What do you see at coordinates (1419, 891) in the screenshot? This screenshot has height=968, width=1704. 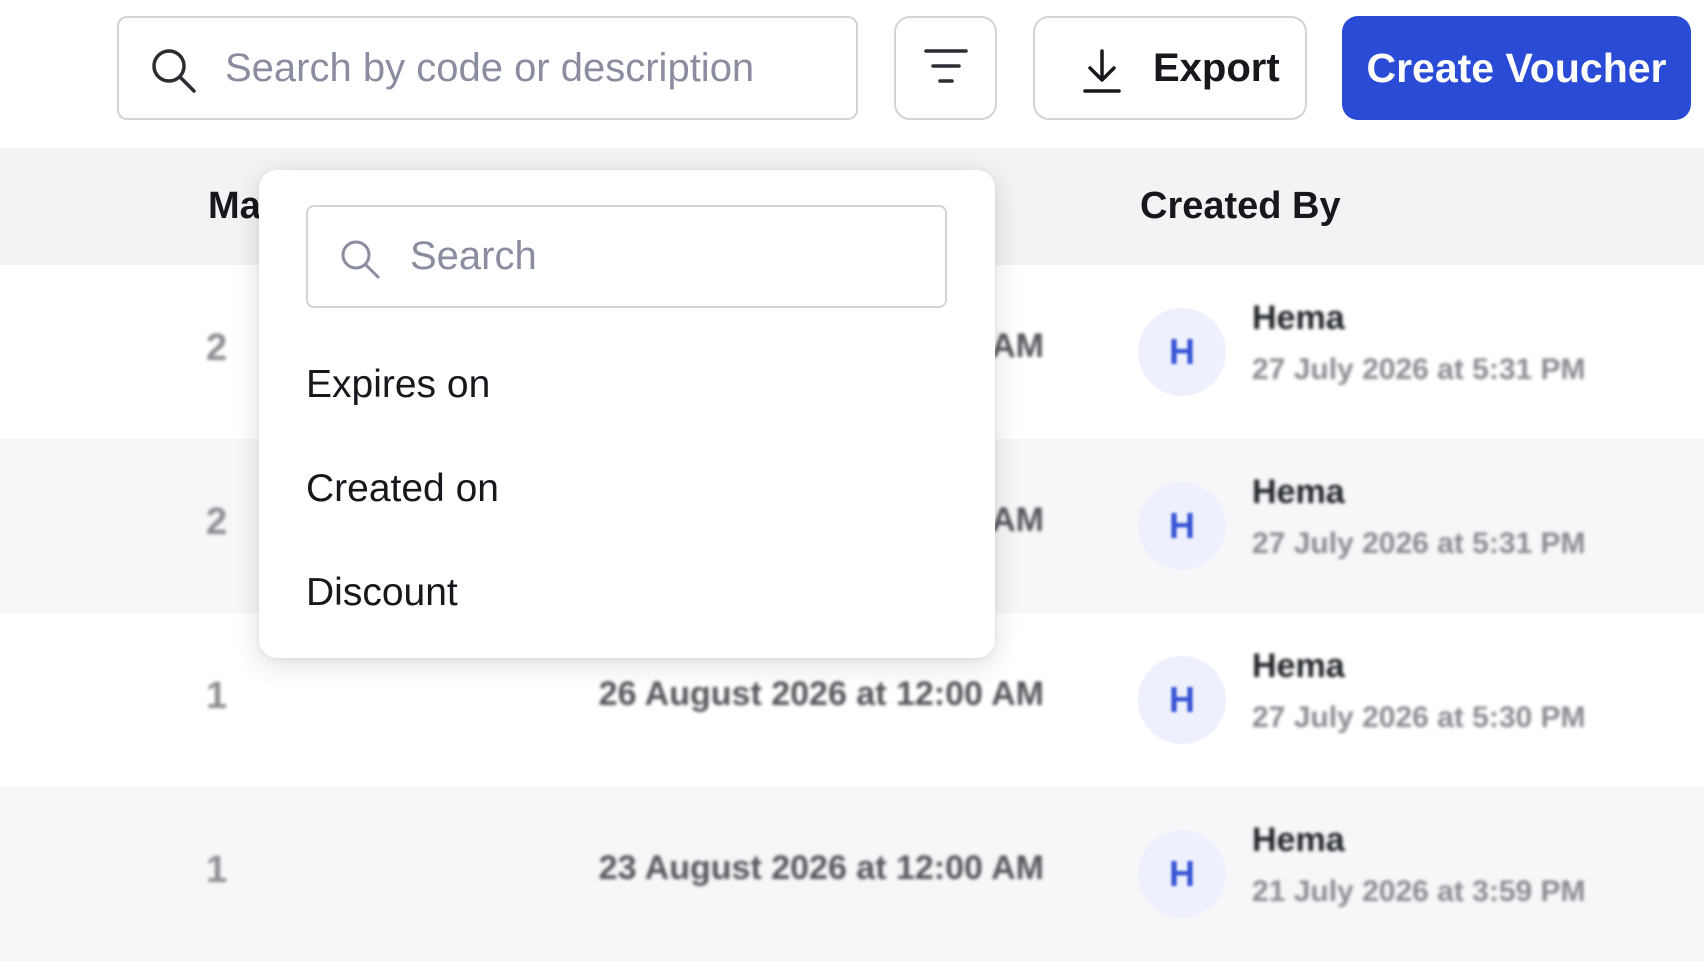 I see `created-at: 21 July 2026 at 3:59 PM` at bounding box center [1419, 891].